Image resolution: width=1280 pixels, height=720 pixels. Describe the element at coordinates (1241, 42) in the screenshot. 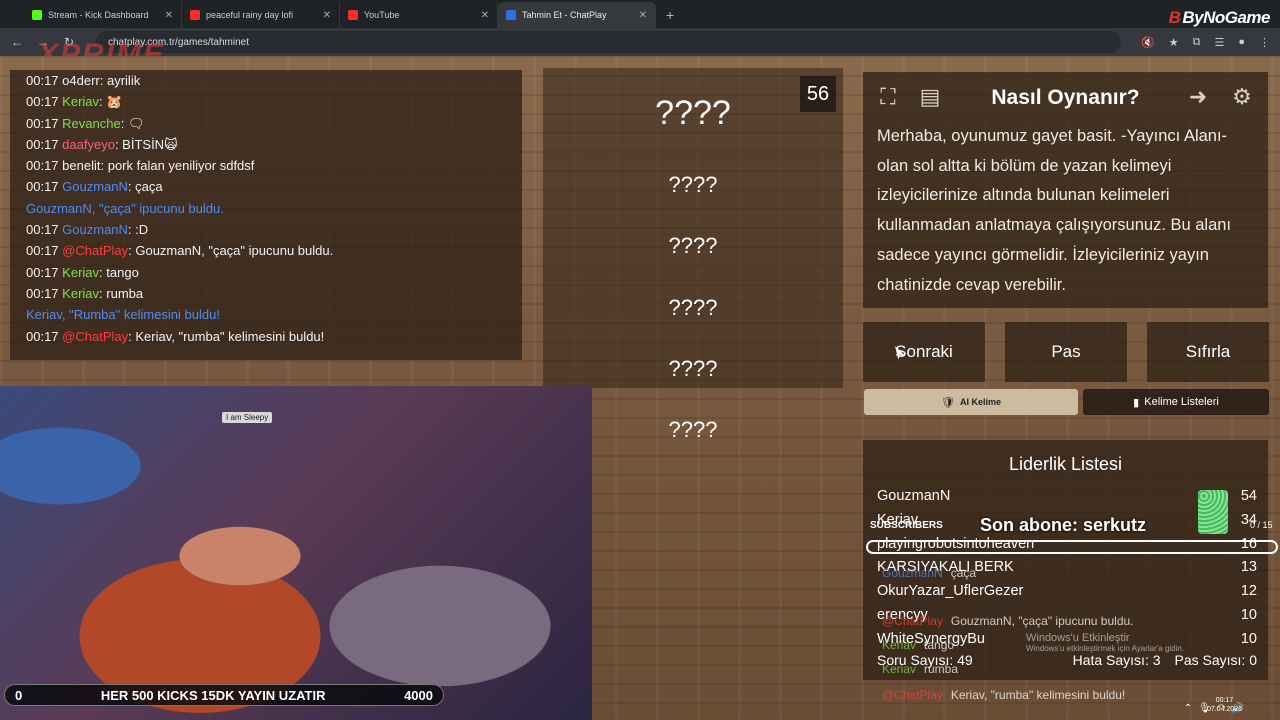

I see `profile-icon: ●` at that location.